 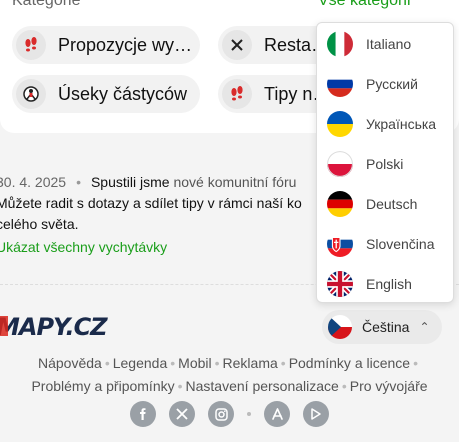 I want to click on language-option-italiano: Italiano, so click(x=385, y=44).